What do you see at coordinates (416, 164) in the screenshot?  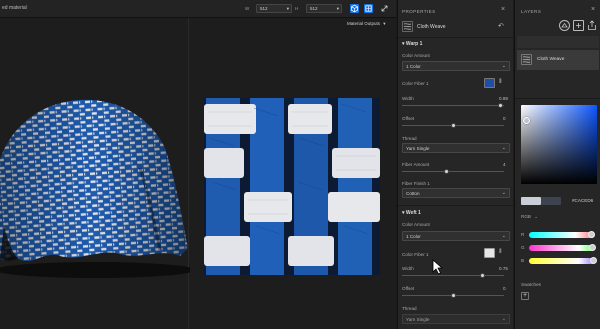 I see `warp-fiber-amount-label: Fiber Amount` at bounding box center [416, 164].